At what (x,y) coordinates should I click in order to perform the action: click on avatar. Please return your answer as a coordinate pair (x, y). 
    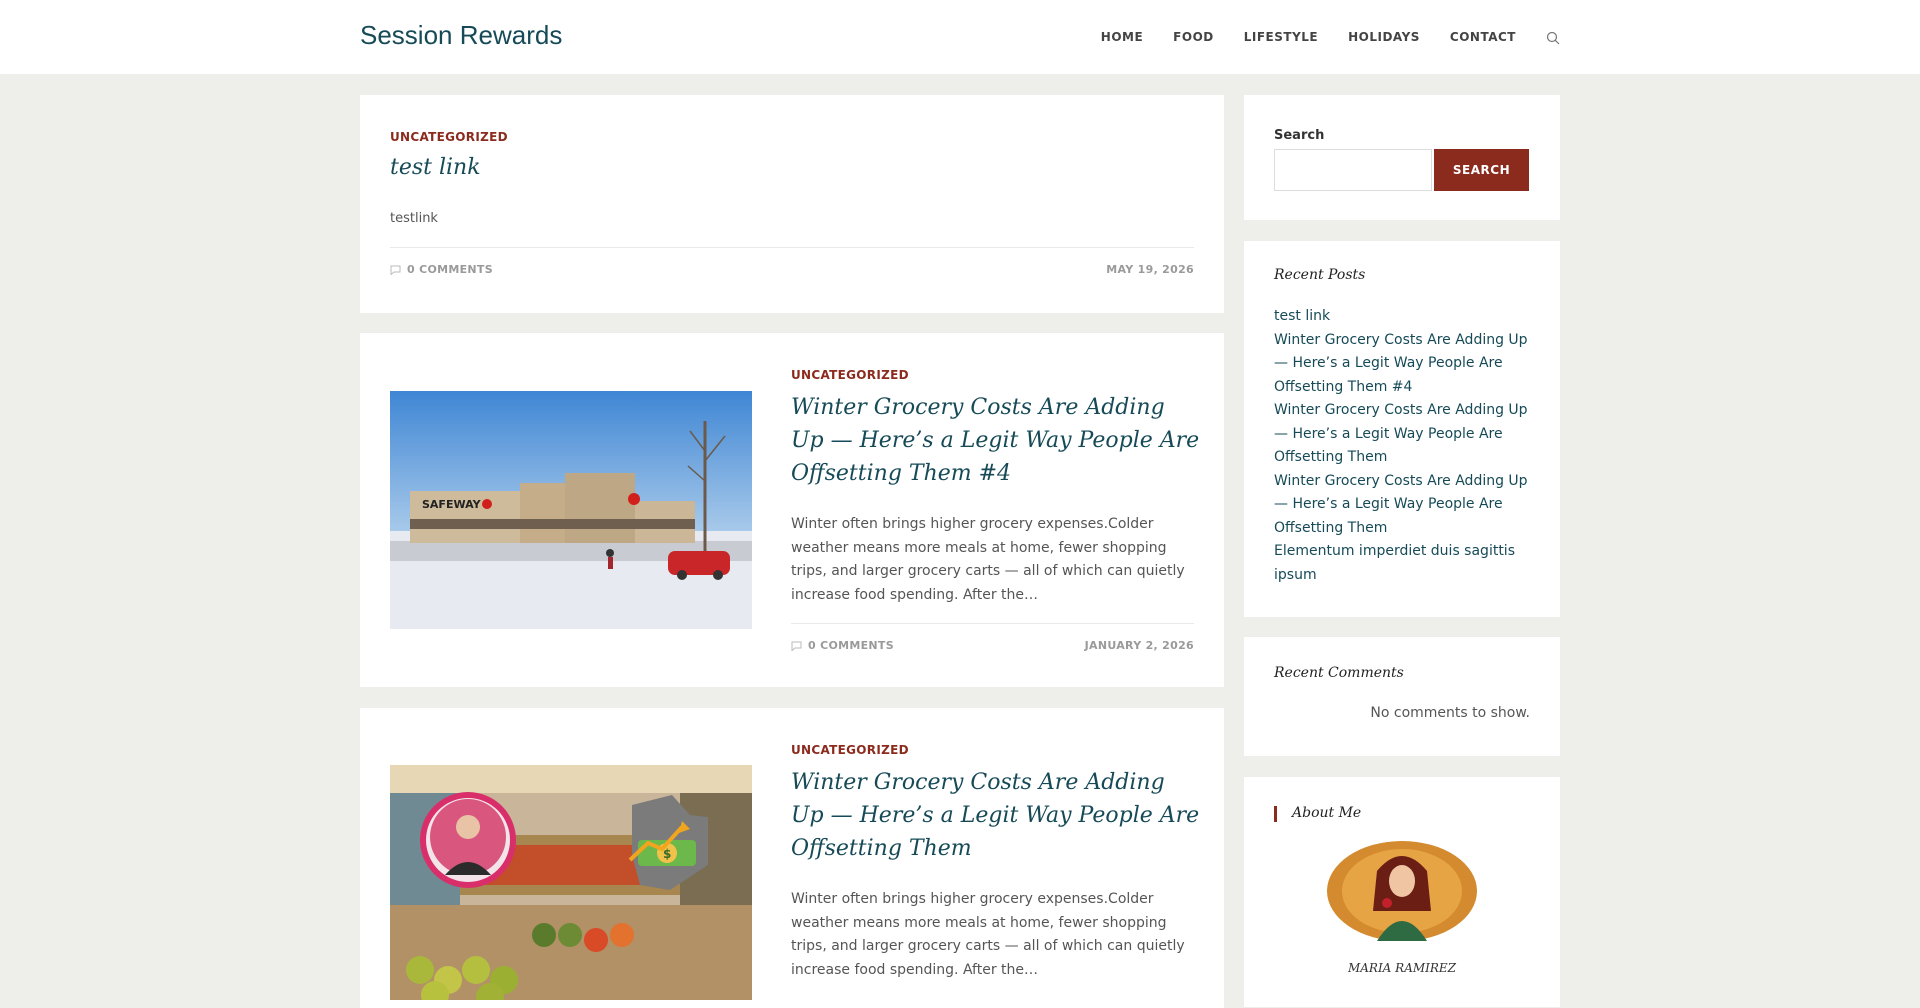
    Looking at the image, I should click on (1402, 891).